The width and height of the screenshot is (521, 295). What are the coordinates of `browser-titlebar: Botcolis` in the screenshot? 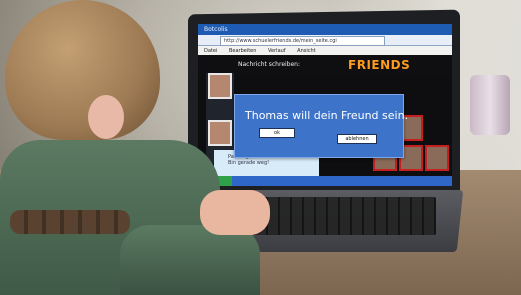 It's located at (325, 29).